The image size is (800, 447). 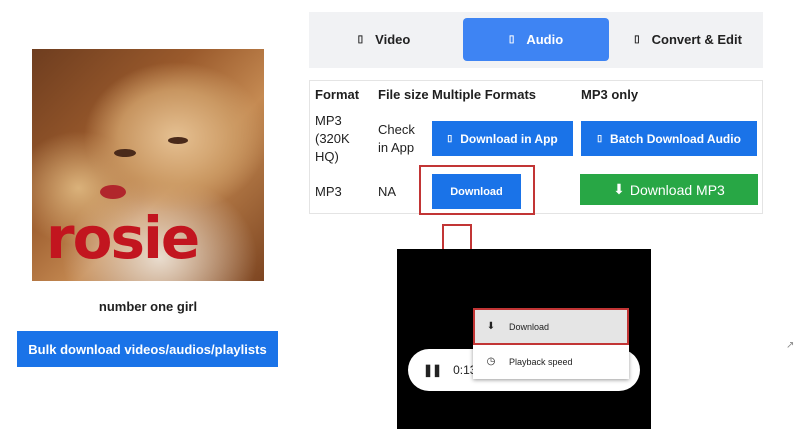 I want to click on row1-format: MP3 (320K HQ), so click(x=332, y=138).